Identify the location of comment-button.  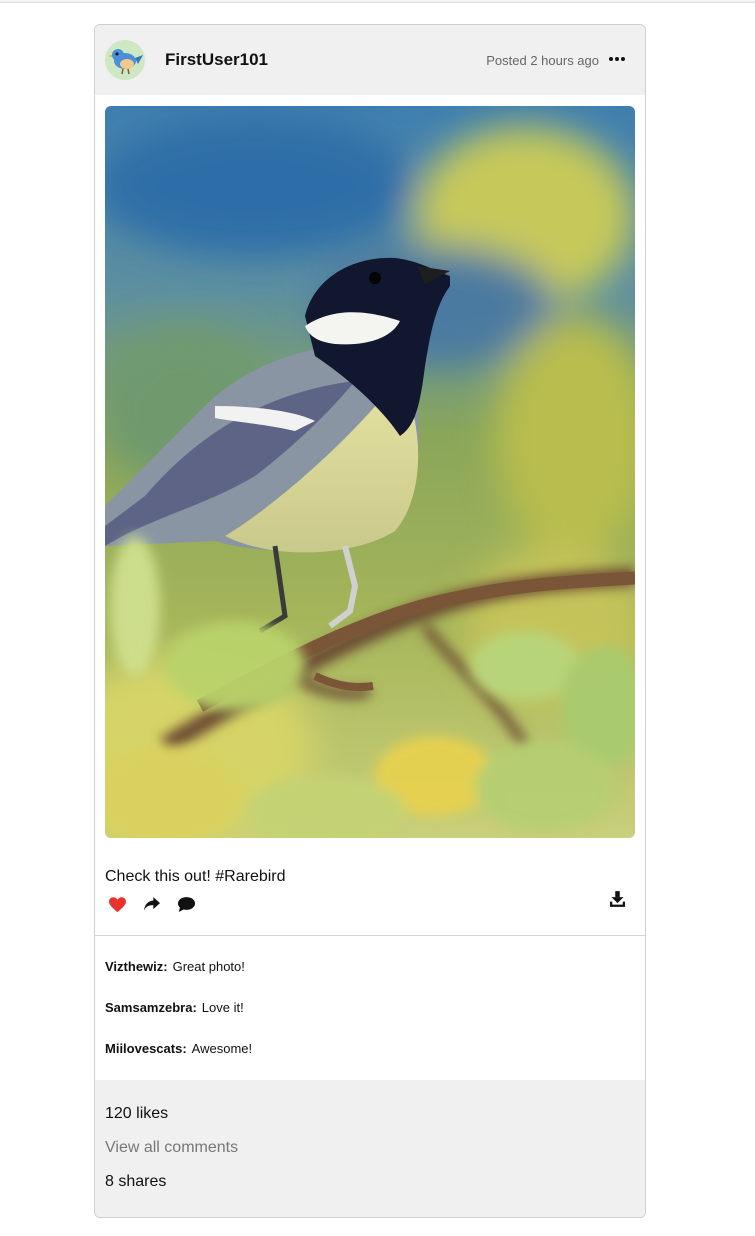
(186, 907).